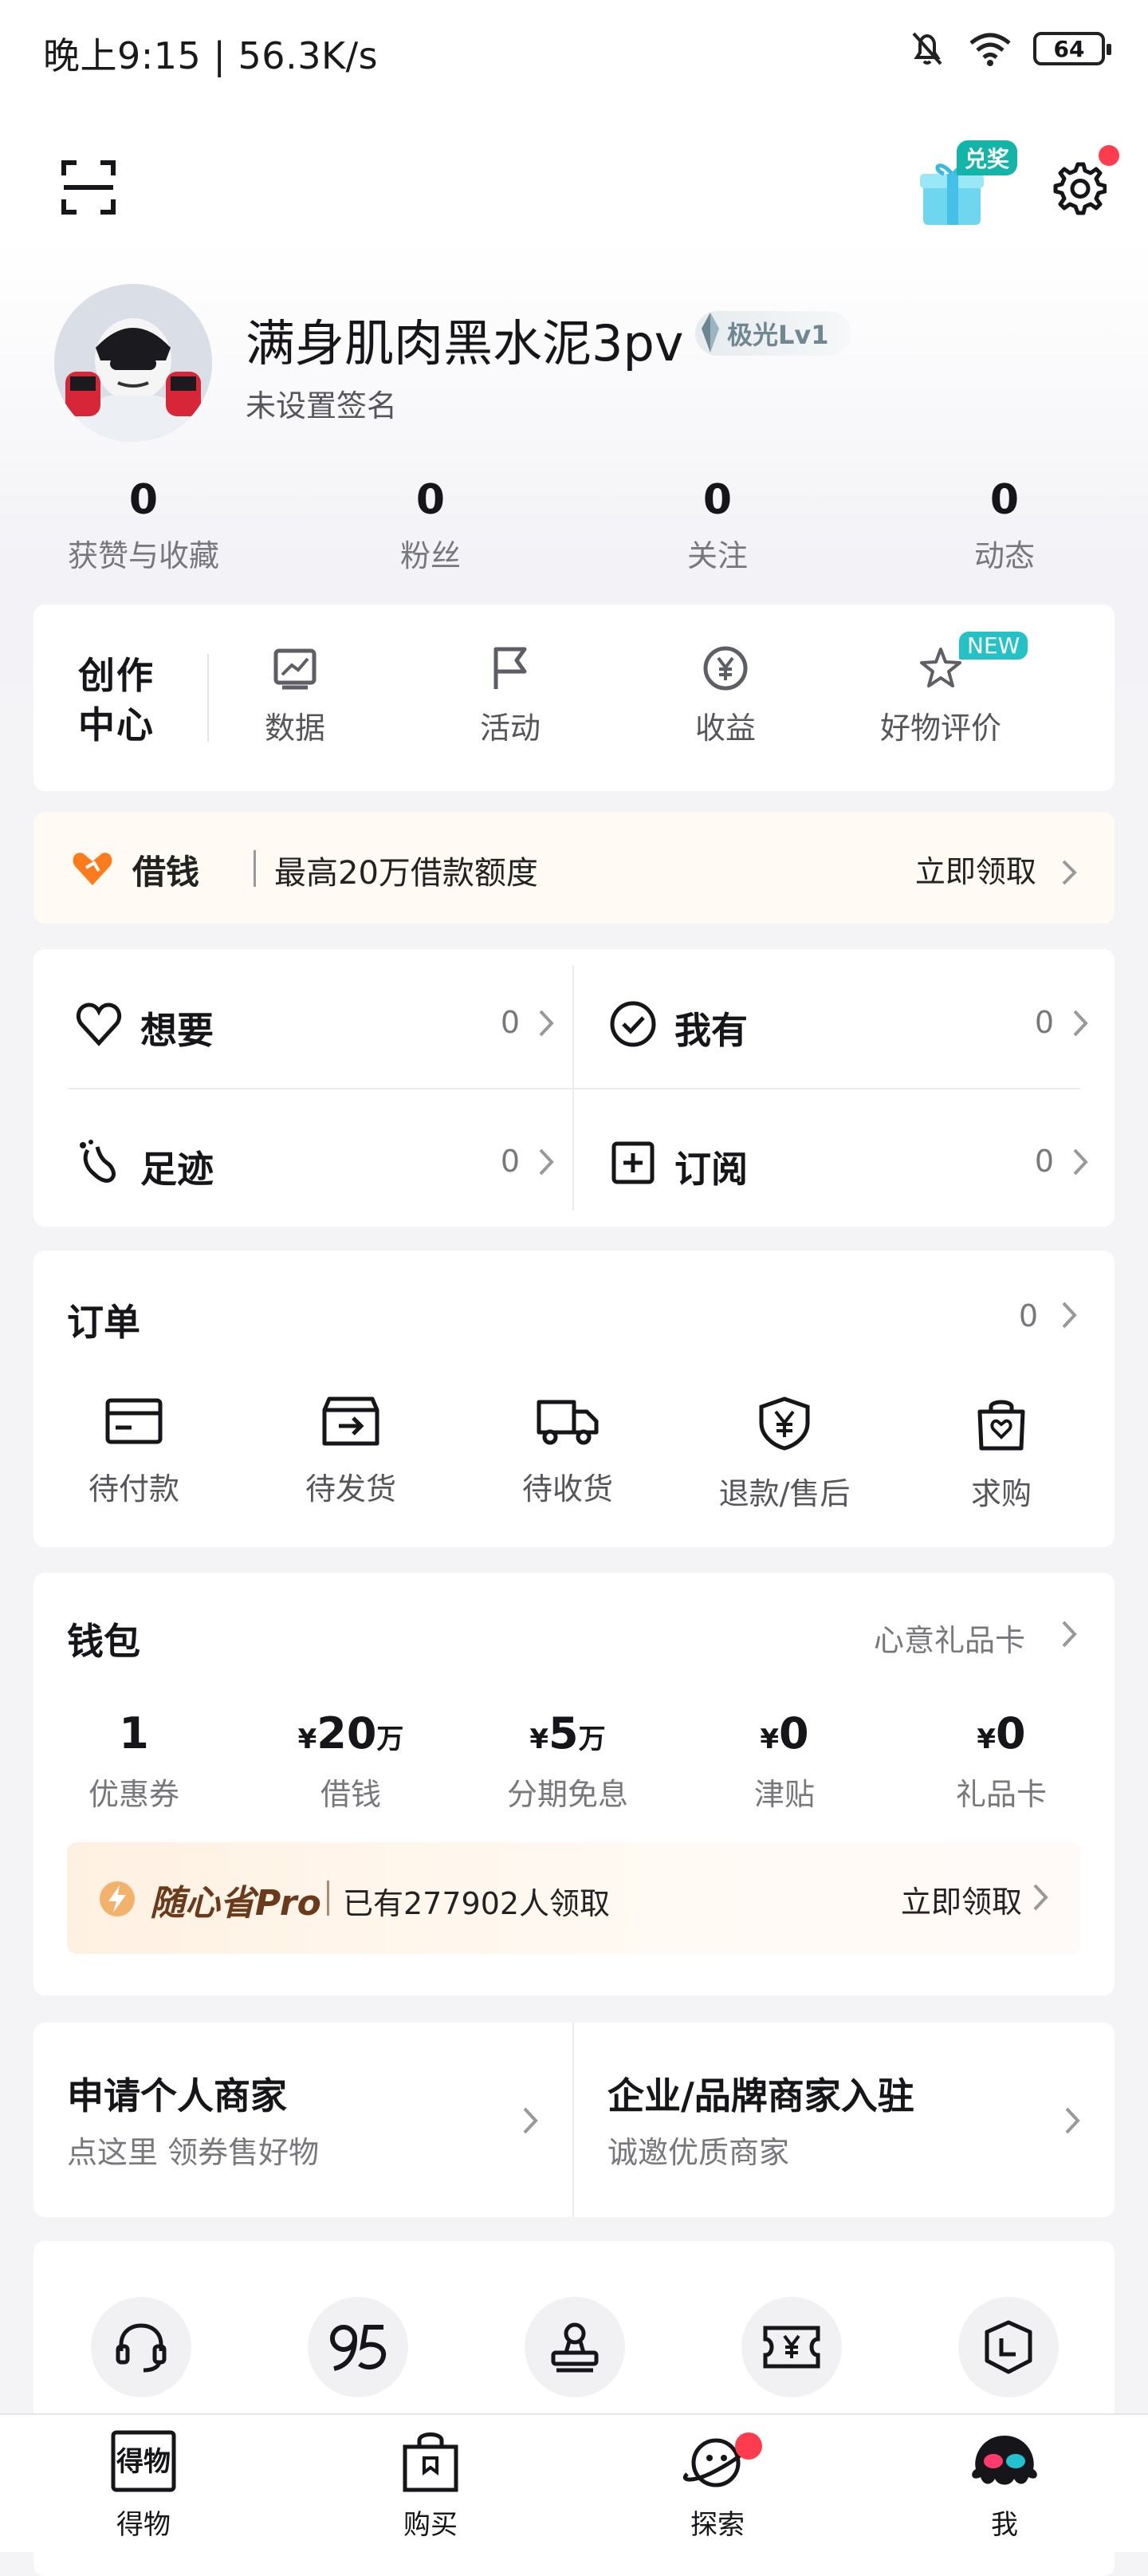  Describe the element at coordinates (143, 2461) in the screenshot. I see `dewu-logo-icon: 得物` at that location.